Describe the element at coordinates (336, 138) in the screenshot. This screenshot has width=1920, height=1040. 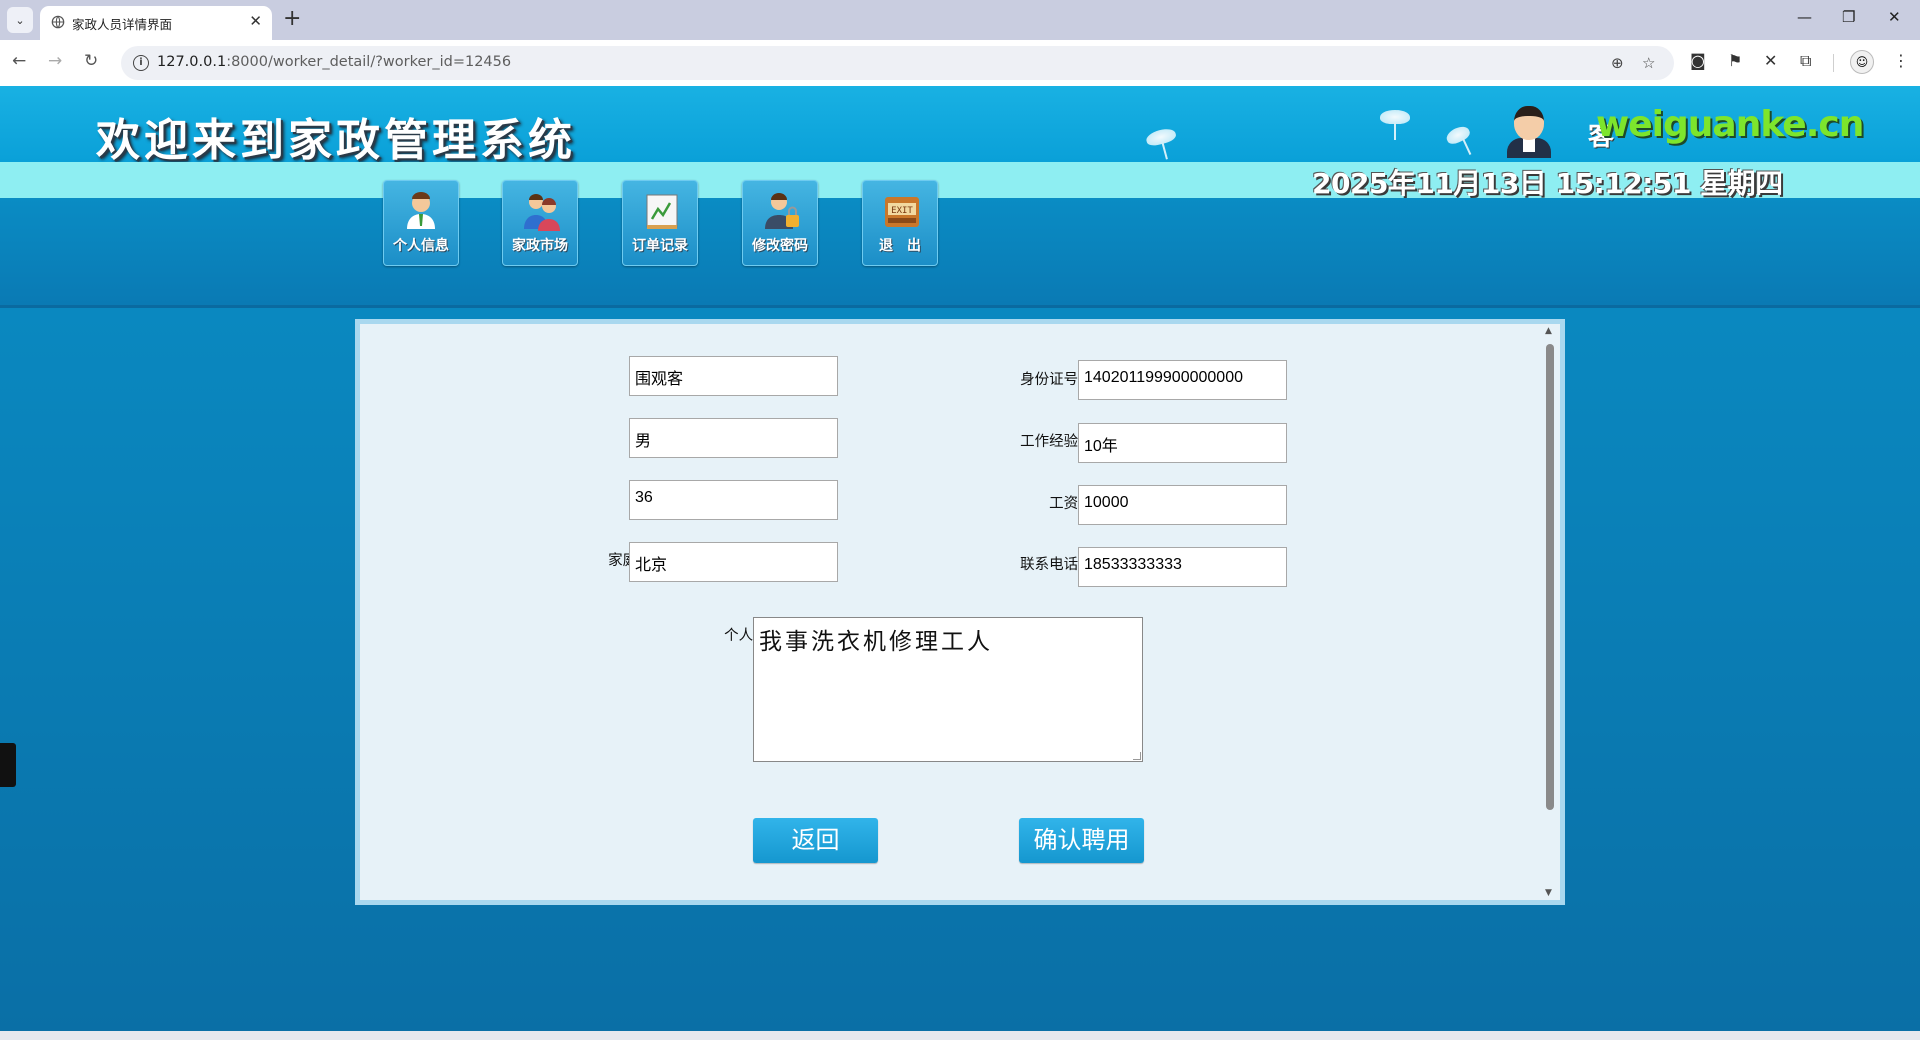
I see `site-title: 欢迎来到家政管理系统` at that location.